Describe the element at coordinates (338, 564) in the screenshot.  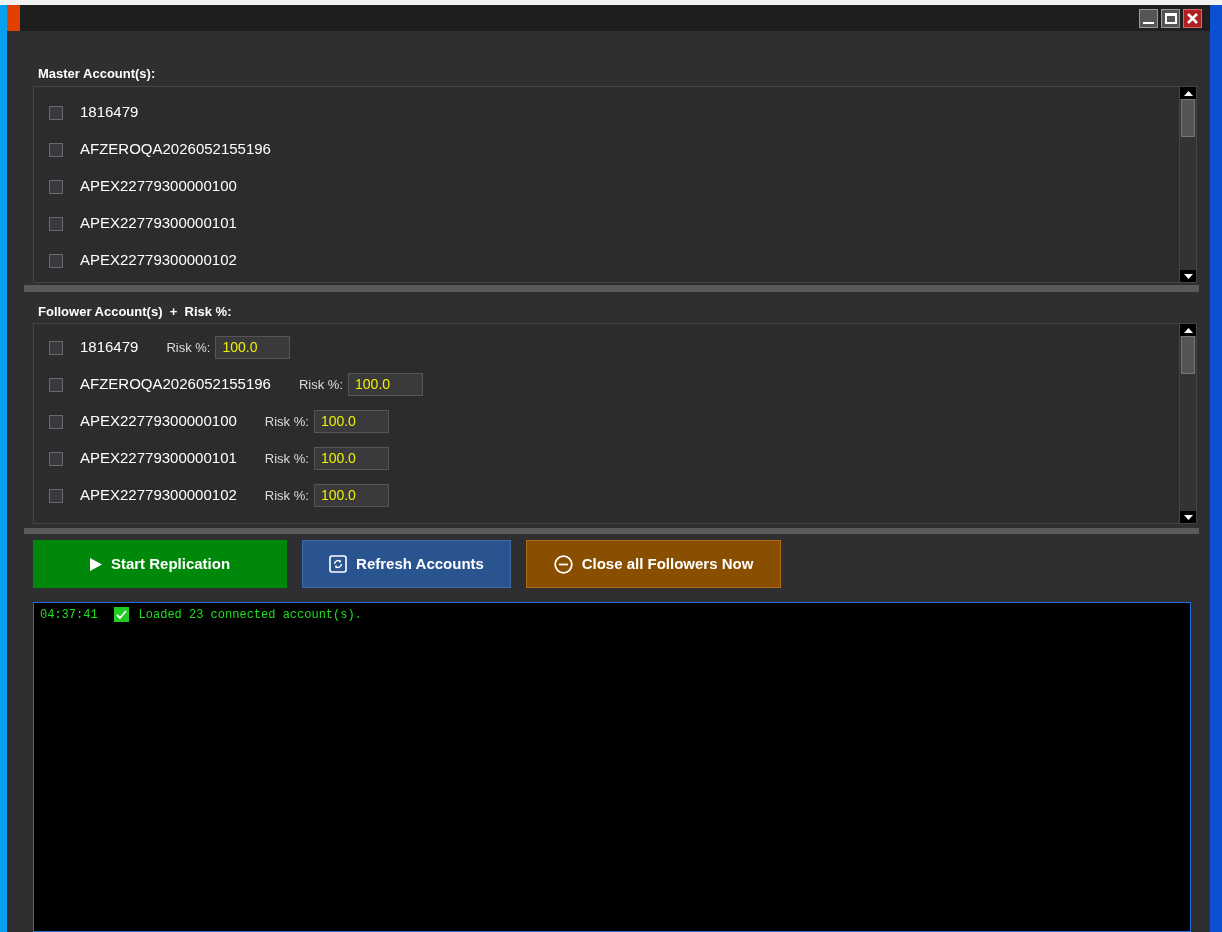
I see `refresh-icon` at that location.